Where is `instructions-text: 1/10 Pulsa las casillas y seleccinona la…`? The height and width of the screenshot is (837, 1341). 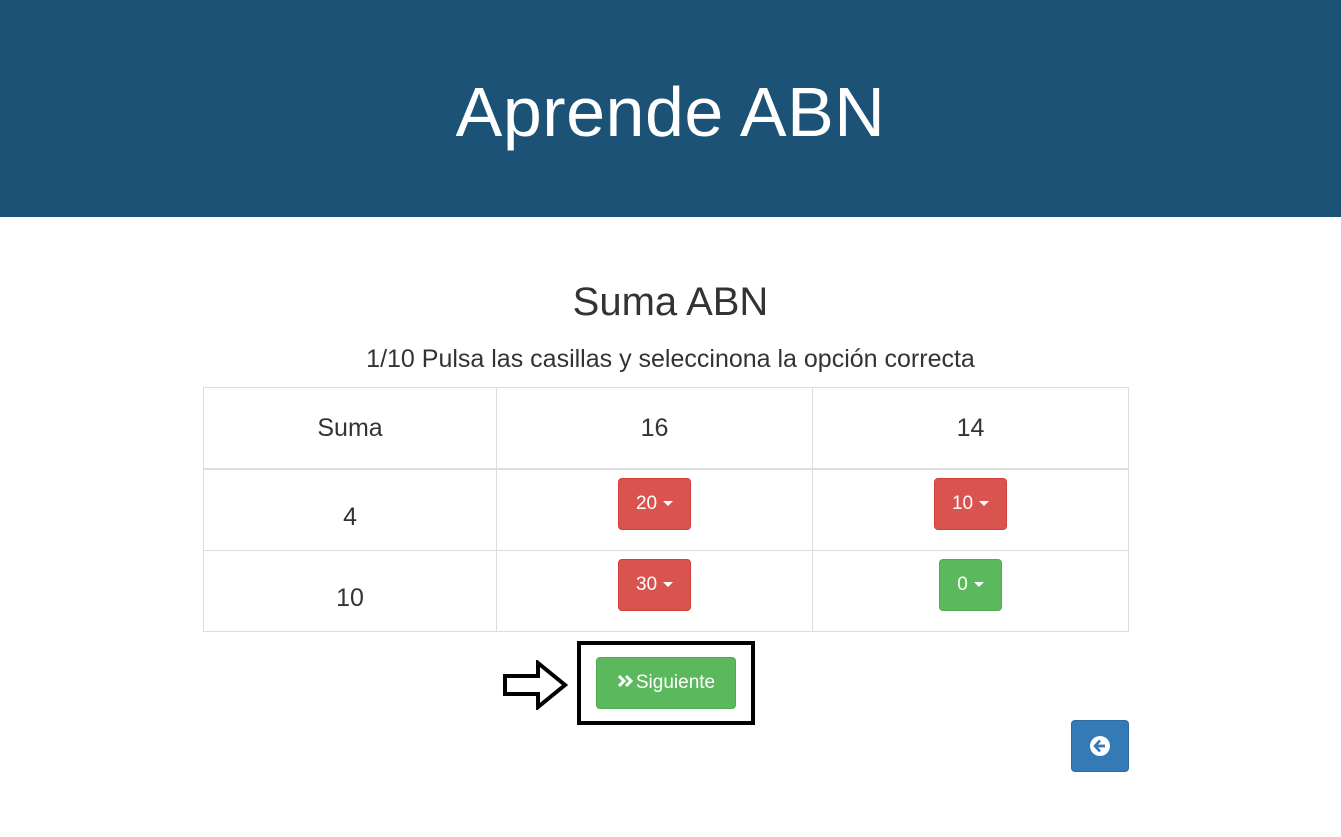
instructions-text: 1/10 Pulsa las casillas y seleccinona la… is located at coordinates (670, 359).